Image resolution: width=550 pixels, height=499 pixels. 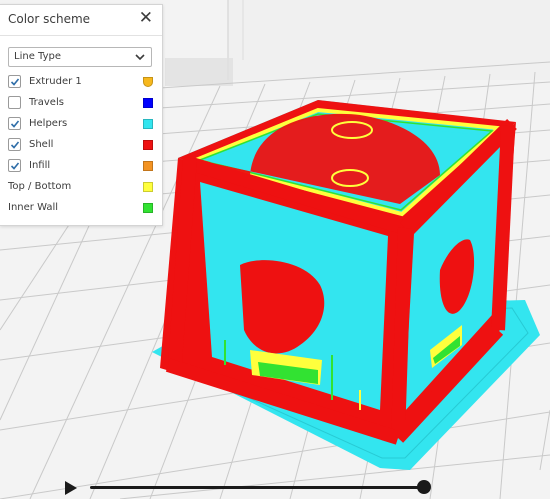 I want to click on infill-color-swatch, so click(x=148, y=166).